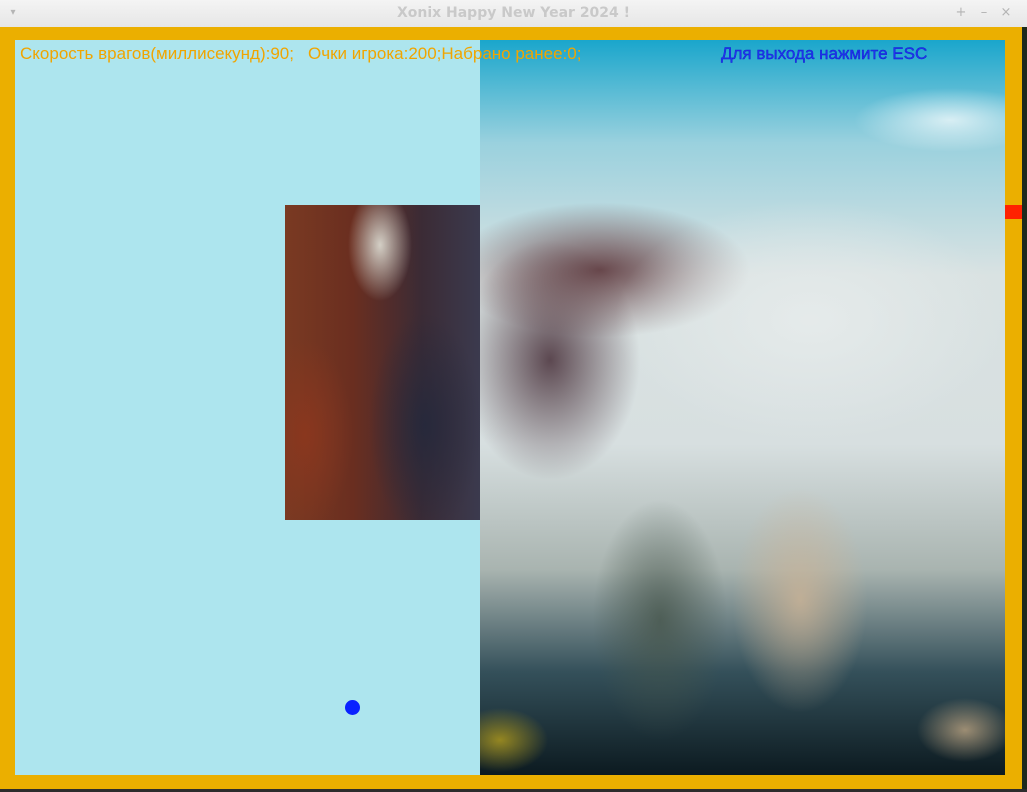 The height and width of the screenshot is (792, 1027). What do you see at coordinates (382, 362) in the screenshot?
I see `revealed-picture-block` at bounding box center [382, 362].